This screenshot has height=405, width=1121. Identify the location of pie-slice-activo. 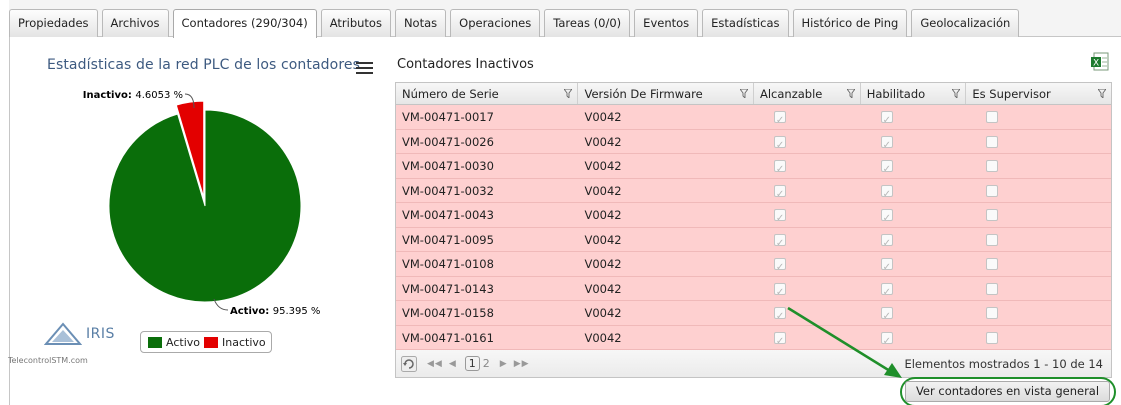
(205, 206).